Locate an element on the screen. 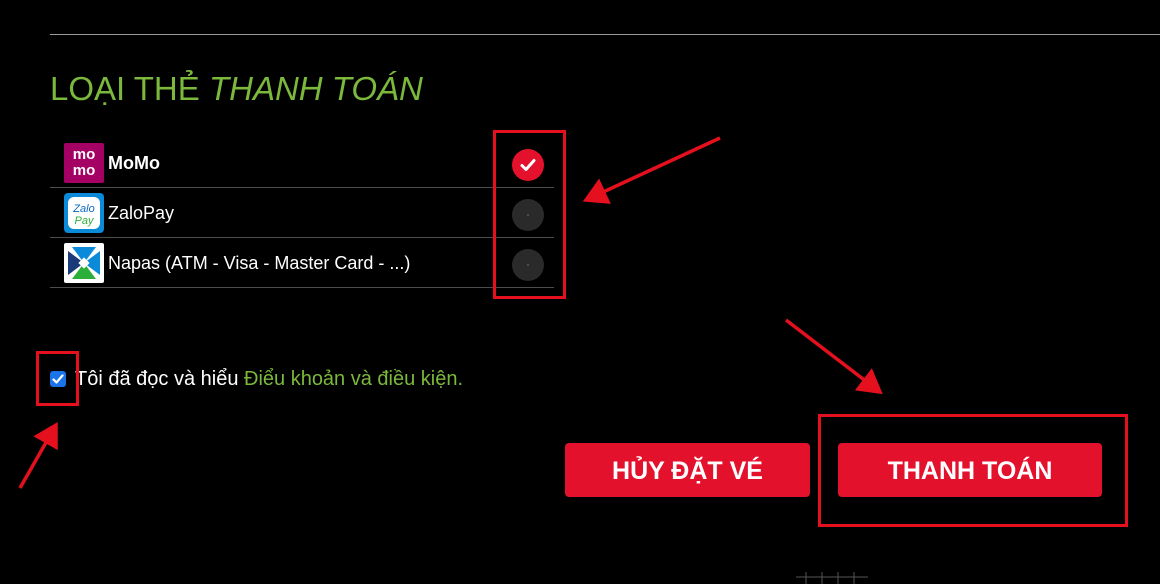 The width and height of the screenshot is (1160, 584). decorative-grid is located at coordinates (832, 578).